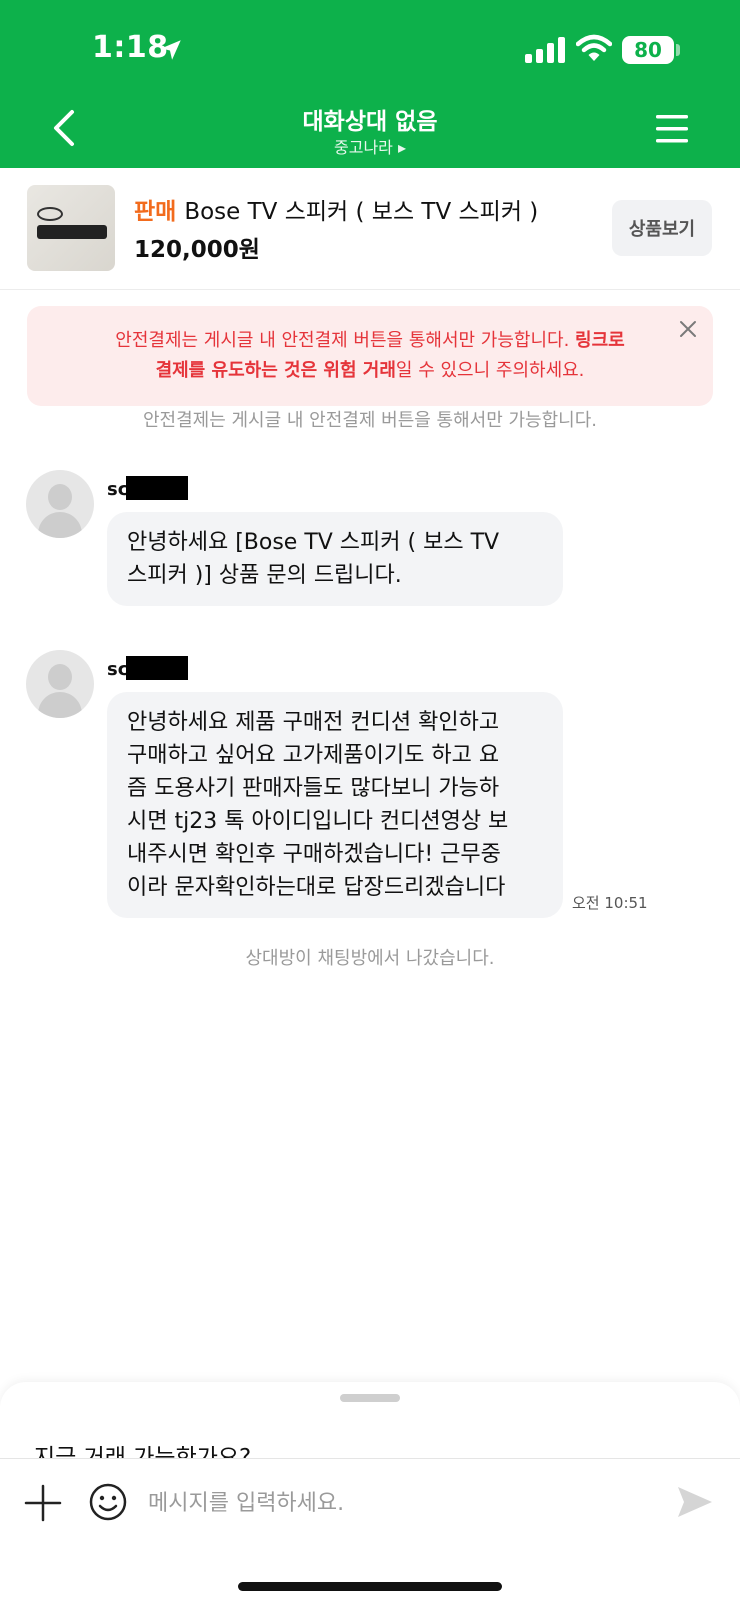 The height and width of the screenshot is (1603, 740). I want to click on message-line: 시면 tj23 톡 아이디입니다 컨디션영상 보, so click(318, 821).